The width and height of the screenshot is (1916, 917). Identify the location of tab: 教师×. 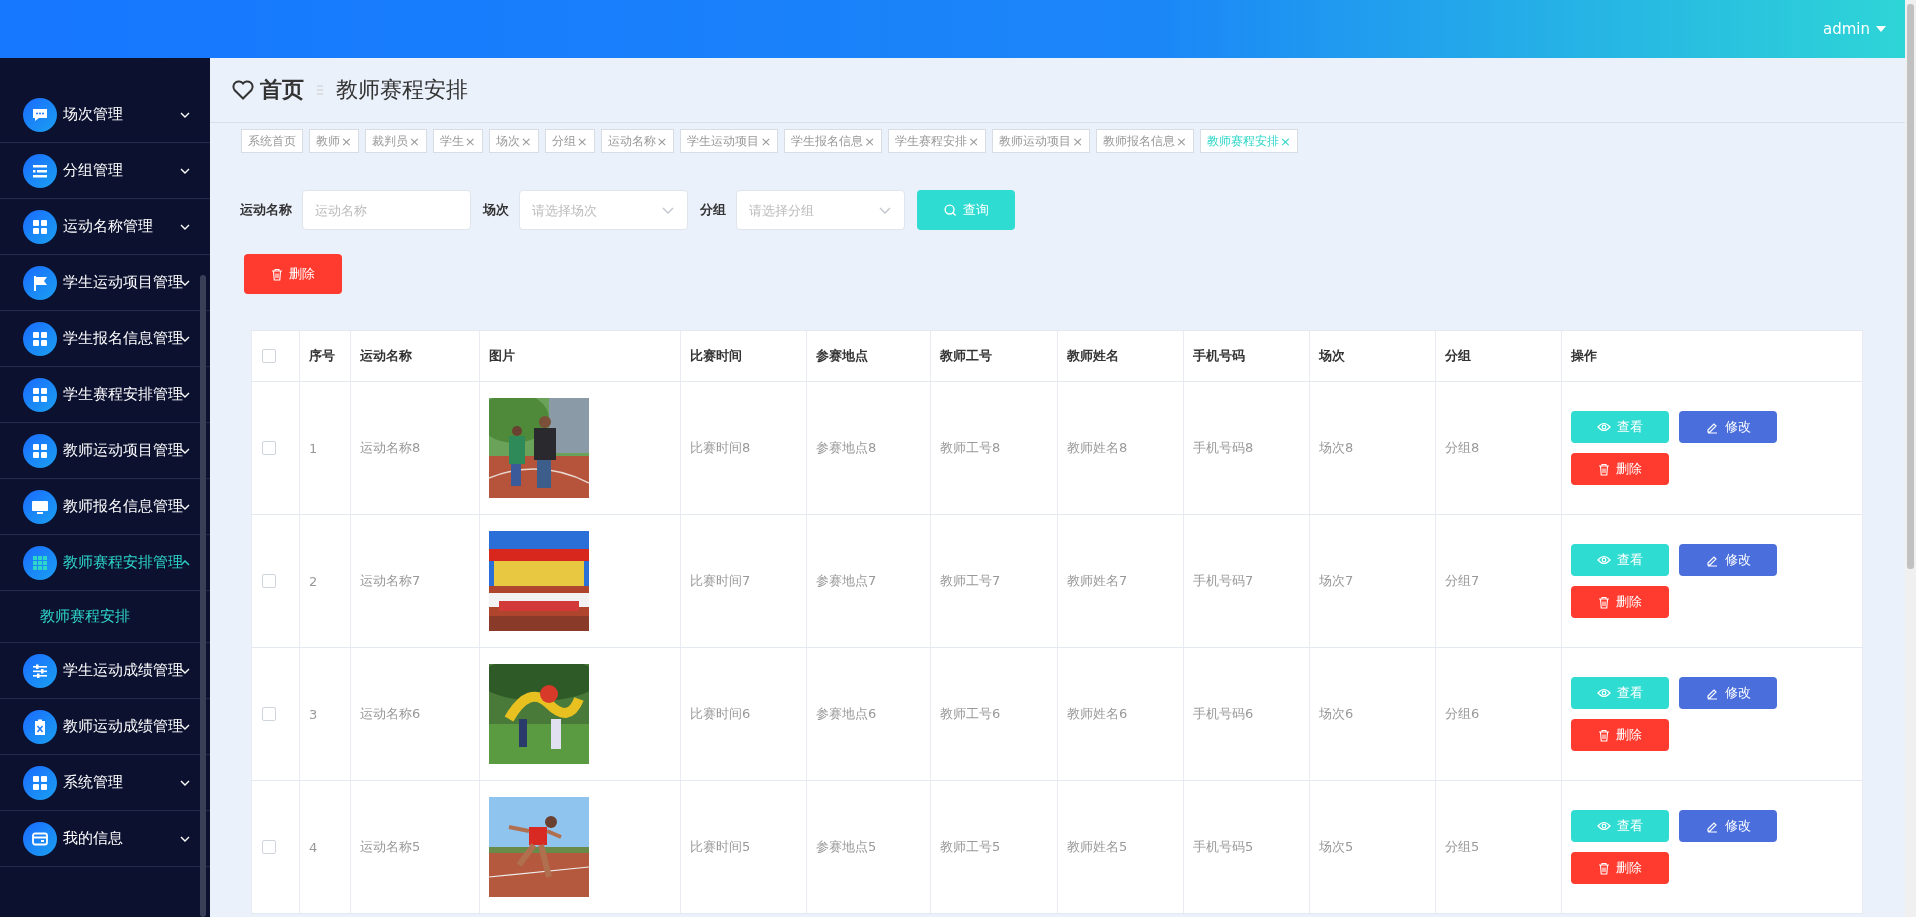
(334, 141).